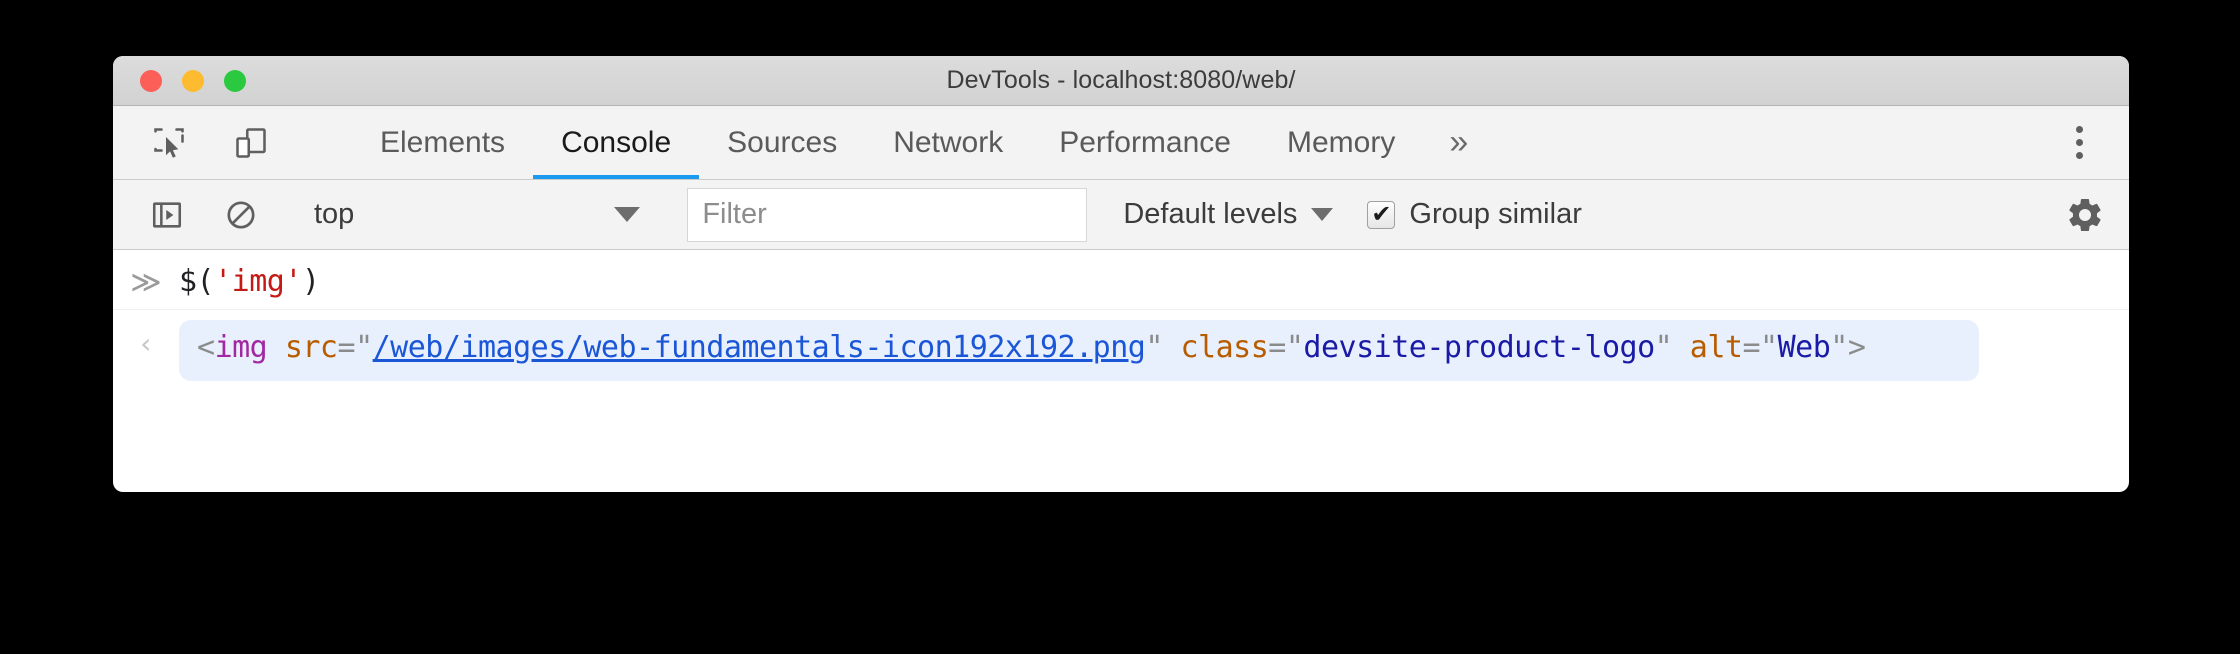 Image resolution: width=2240 pixels, height=654 pixels. What do you see at coordinates (1856, 347) in the screenshot?
I see `result-close-angle: >` at bounding box center [1856, 347].